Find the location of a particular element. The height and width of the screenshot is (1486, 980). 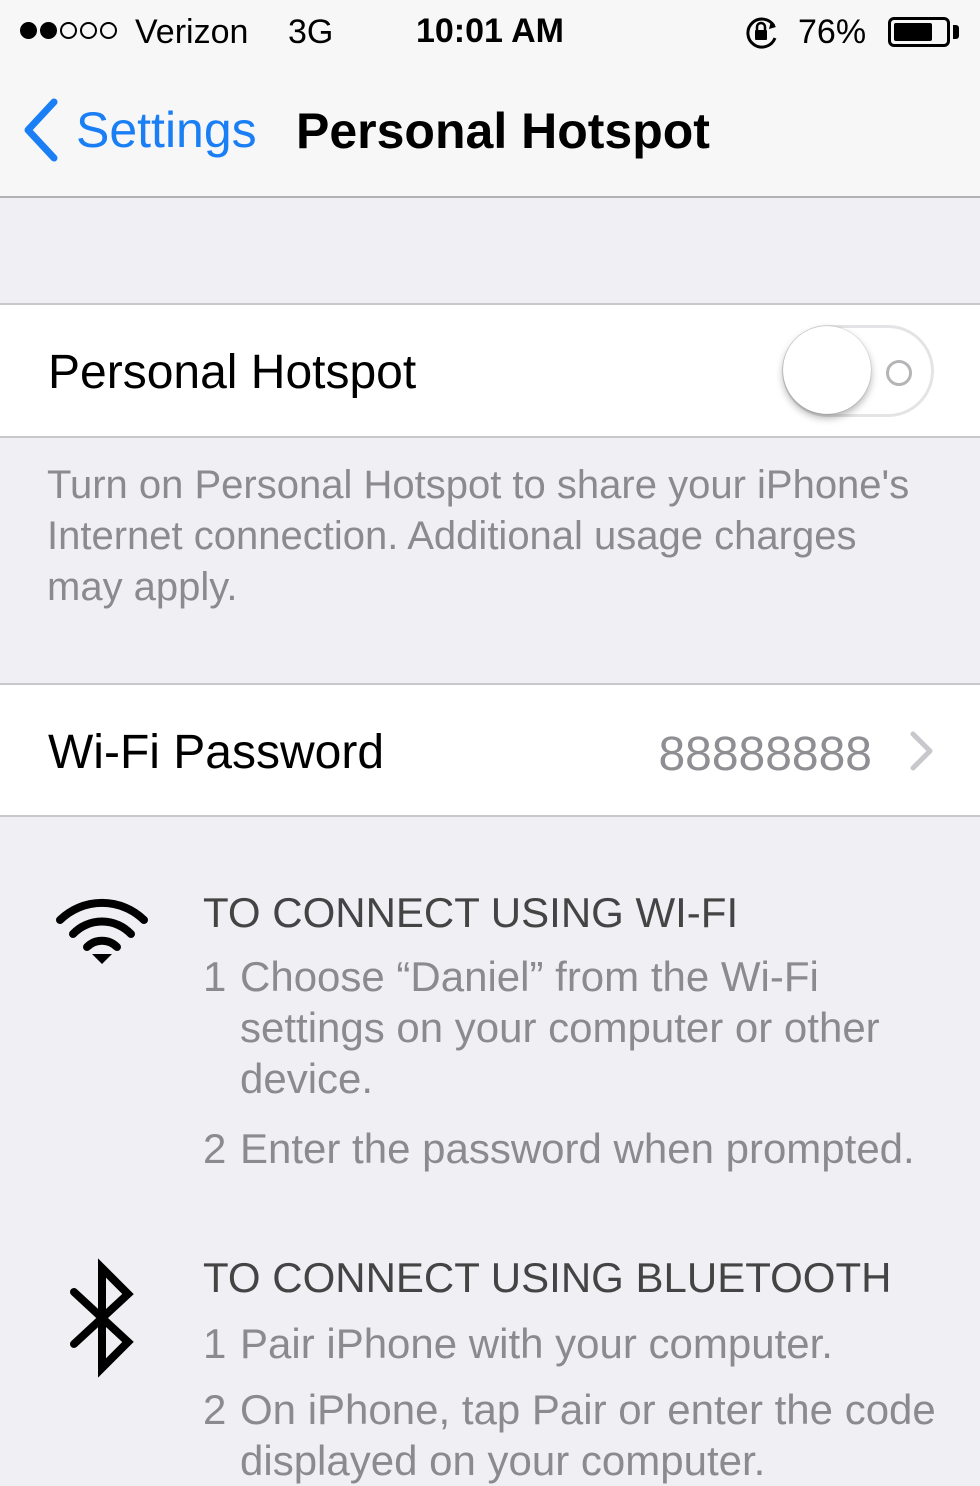

bluetooth-instructions-heading: TO CONNECT USING BLUETOOTH is located at coordinates (547, 1277).